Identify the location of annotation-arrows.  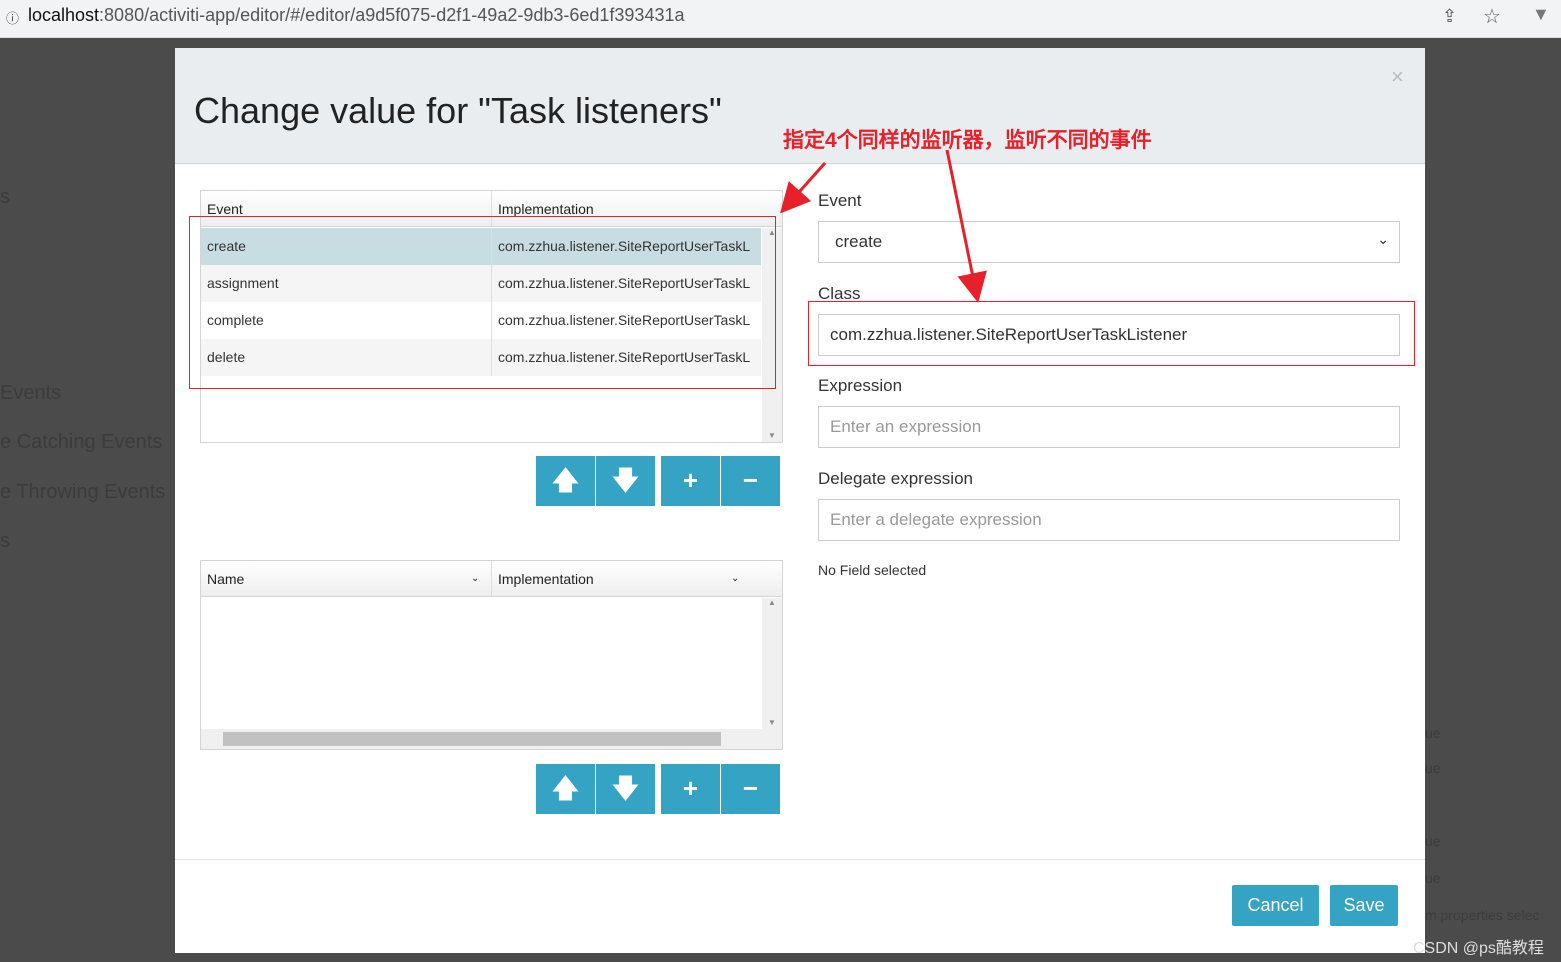
(883, 226).